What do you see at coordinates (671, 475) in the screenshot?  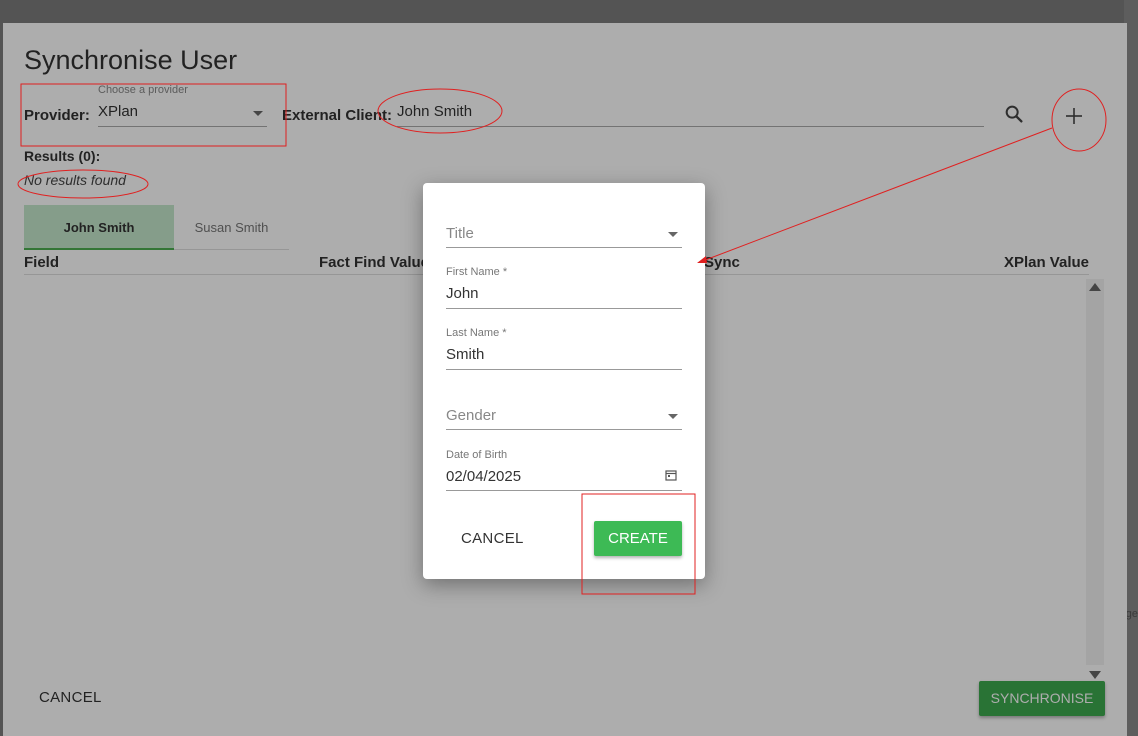 I see `calendar-icon` at bounding box center [671, 475].